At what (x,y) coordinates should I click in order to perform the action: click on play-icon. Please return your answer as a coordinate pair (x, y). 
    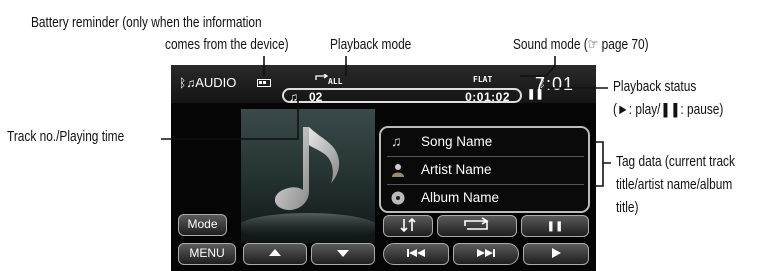
    Looking at the image, I should click on (556, 253).